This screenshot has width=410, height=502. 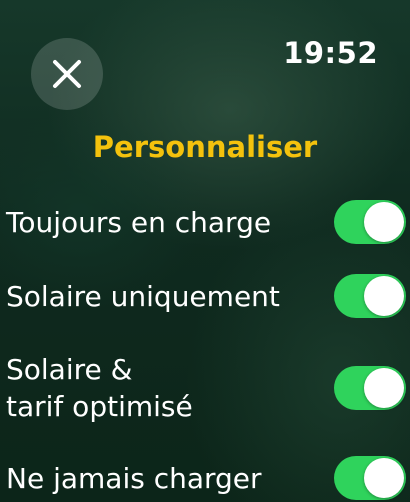 I want to click on close-button, so click(x=67, y=74).